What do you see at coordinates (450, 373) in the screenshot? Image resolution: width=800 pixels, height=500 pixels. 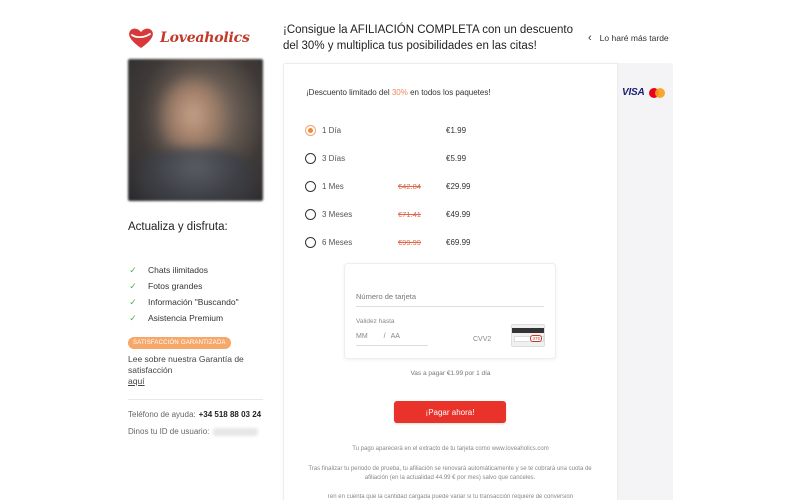 I see `pay-note: Vas a pagar €1.99 por 1 día` at bounding box center [450, 373].